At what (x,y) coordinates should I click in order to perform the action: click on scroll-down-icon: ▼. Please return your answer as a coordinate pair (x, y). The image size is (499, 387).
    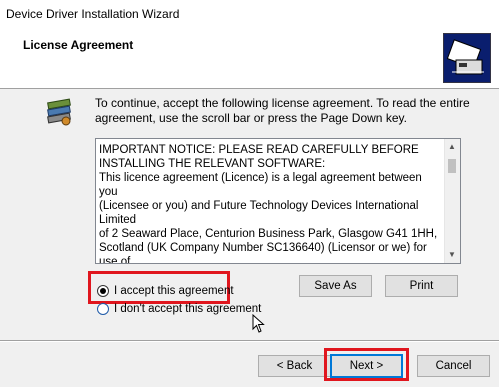
    Looking at the image, I should click on (452, 254).